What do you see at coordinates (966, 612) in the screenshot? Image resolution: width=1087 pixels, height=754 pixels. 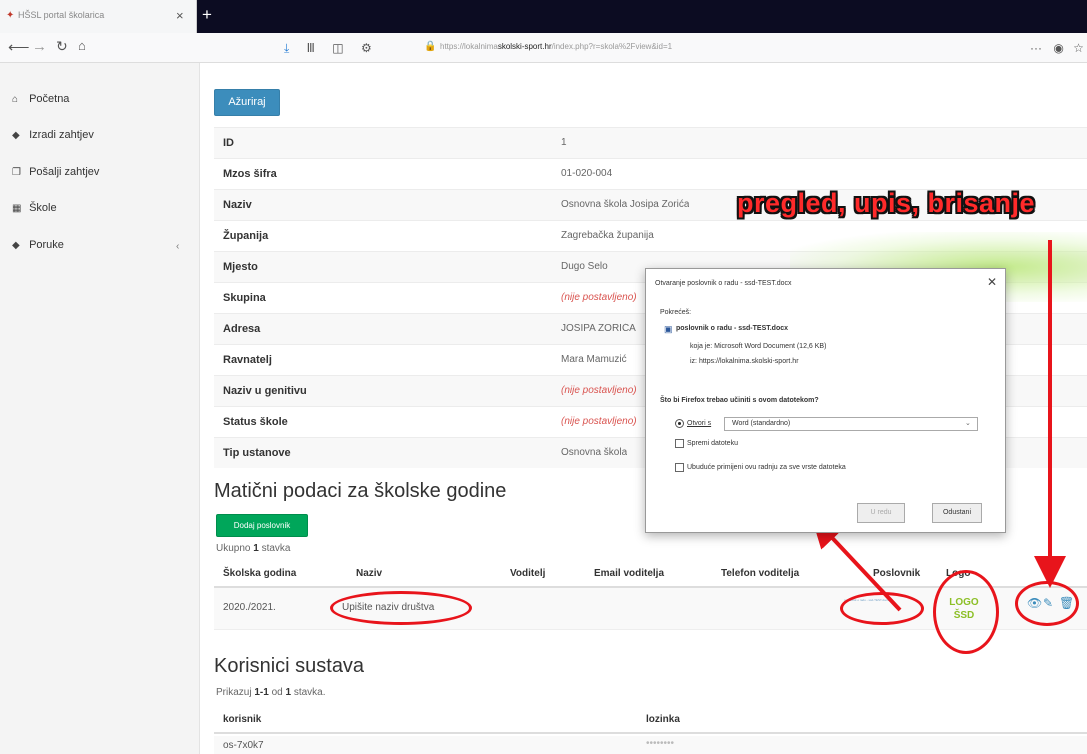 I see `ellipse-logo` at bounding box center [966, 612].